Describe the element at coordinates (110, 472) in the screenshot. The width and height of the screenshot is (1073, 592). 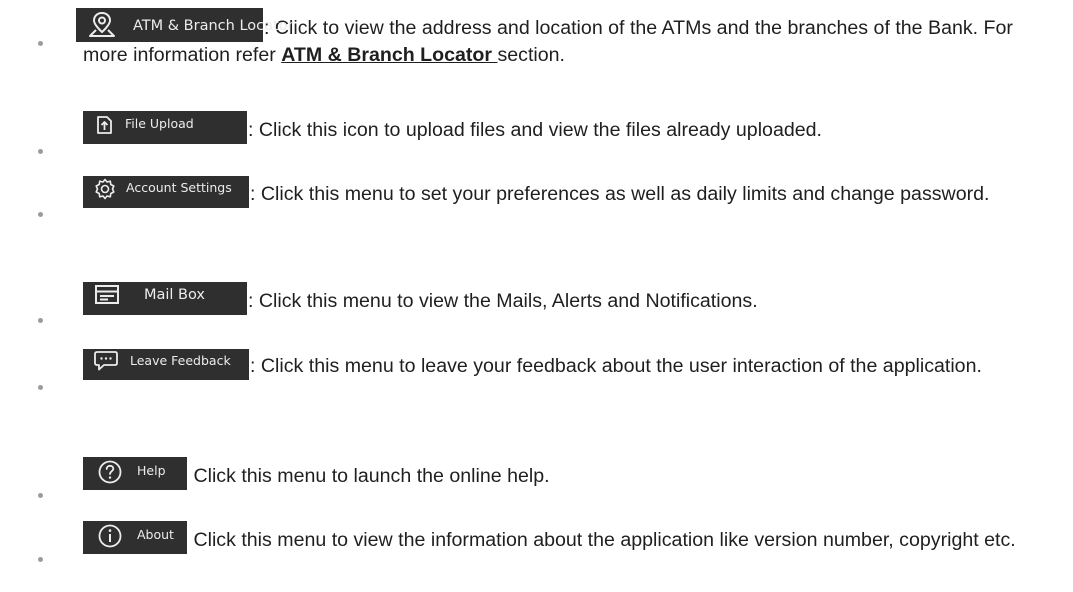
I see `help-question-icon` at that location.